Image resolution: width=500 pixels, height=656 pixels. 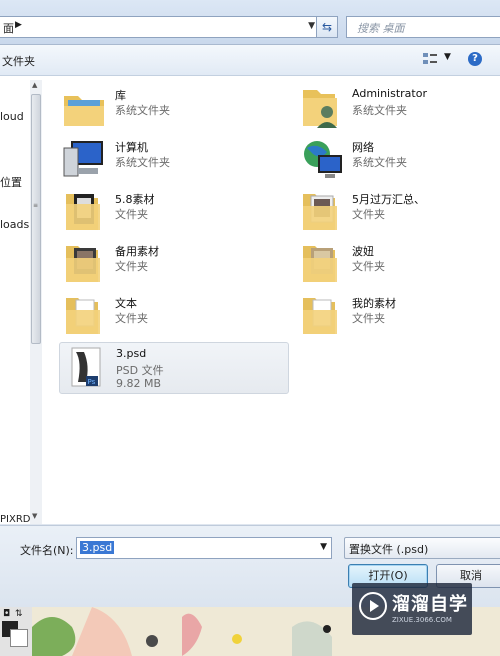 I want to click on view-options-icon, so click(x=430, y=59).